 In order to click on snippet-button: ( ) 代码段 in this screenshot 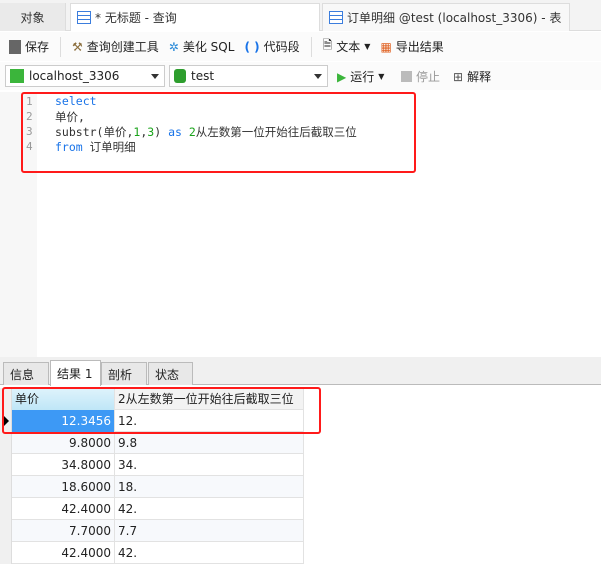, I will do `click(271, 46)`.